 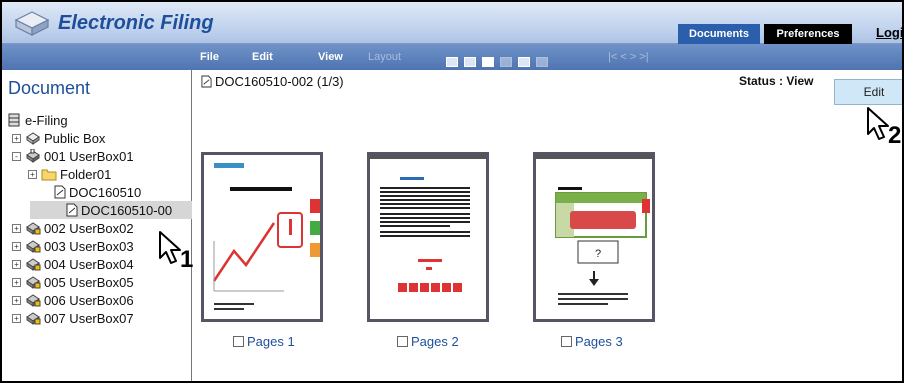 I want to click on tree-item-userbox03: + 003 UserBox03, so click(x=73, y=246).